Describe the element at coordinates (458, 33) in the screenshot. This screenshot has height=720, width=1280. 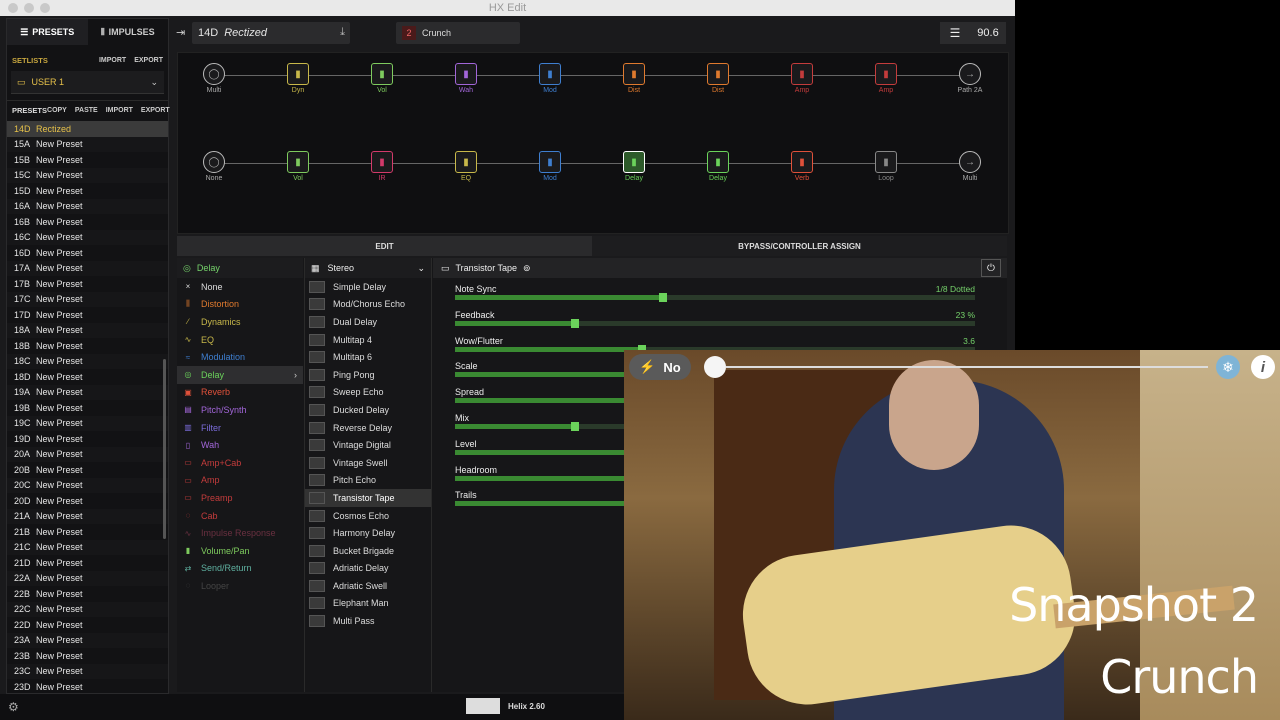
I see `snapshot-selector: 2 Crunch` at that location.